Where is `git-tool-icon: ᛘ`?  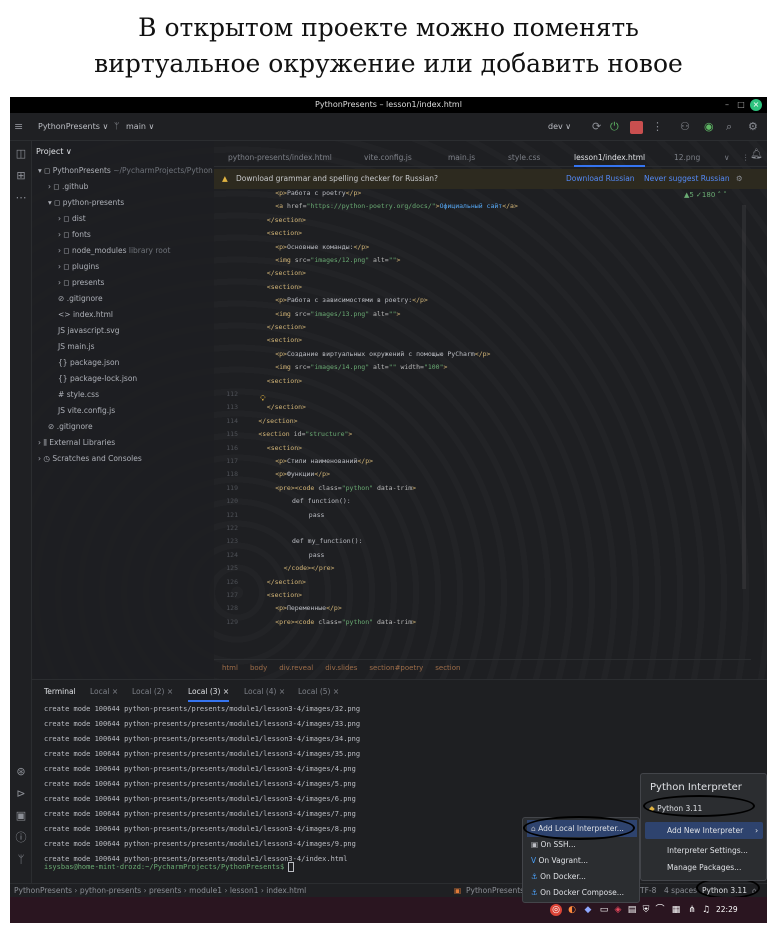 git-tool-icon: ᛘ is located at coordinates (21, 860).